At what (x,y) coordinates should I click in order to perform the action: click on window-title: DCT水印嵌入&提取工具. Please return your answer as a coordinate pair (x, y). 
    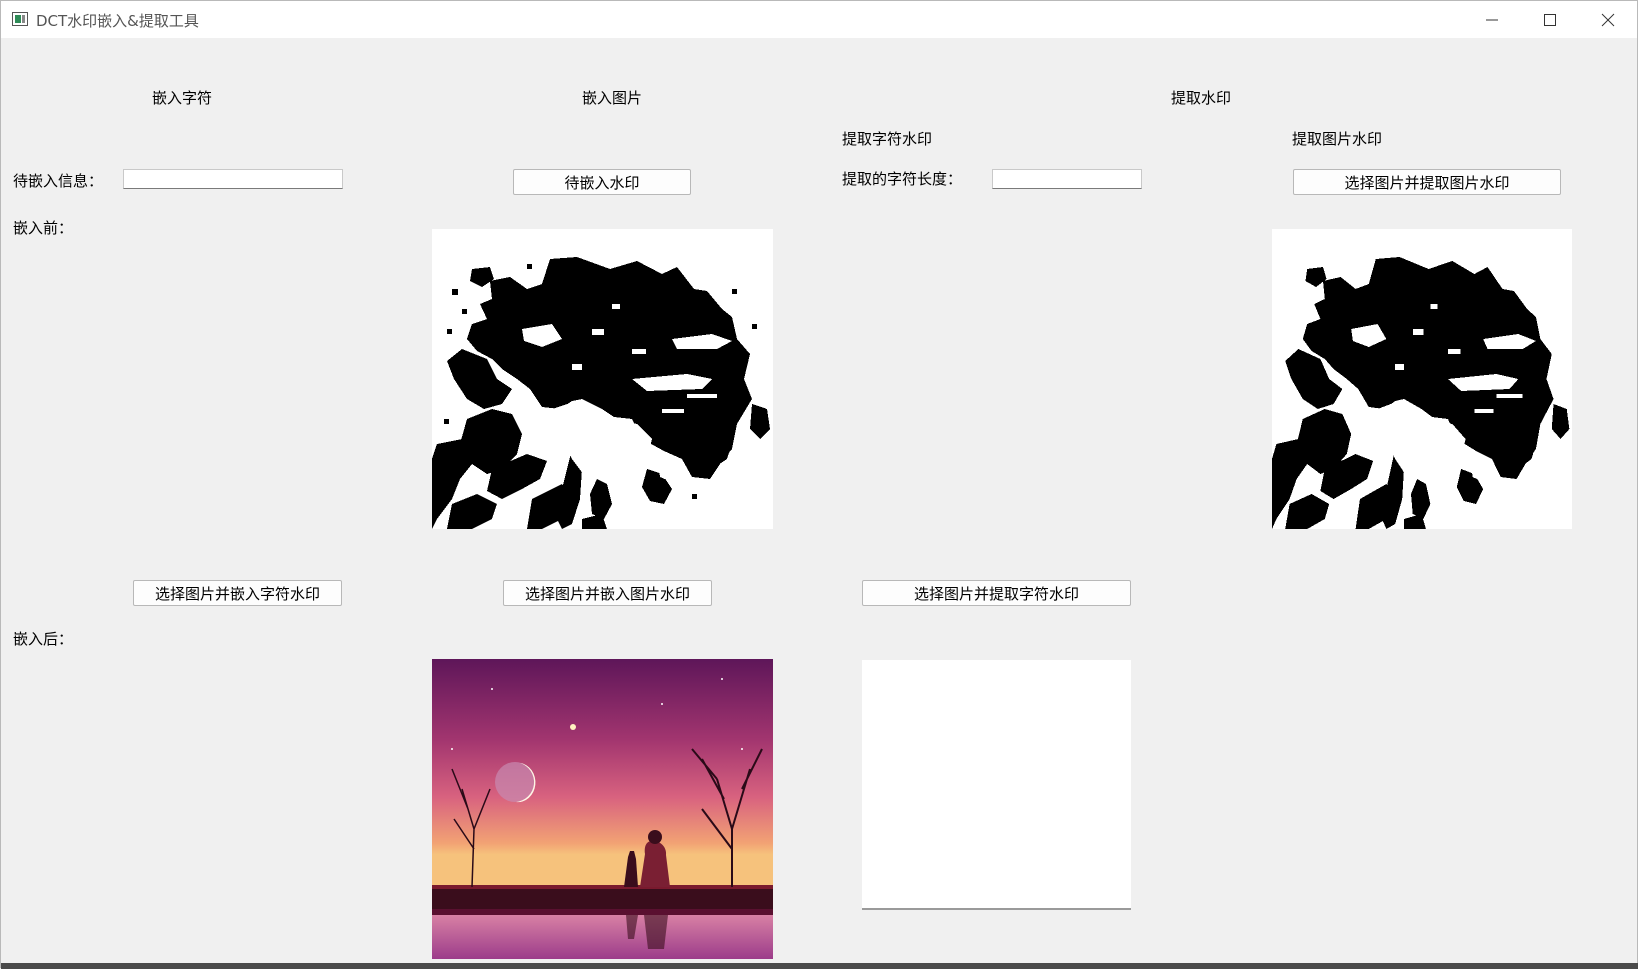
    Looking at the image, I should click on (117, 21).